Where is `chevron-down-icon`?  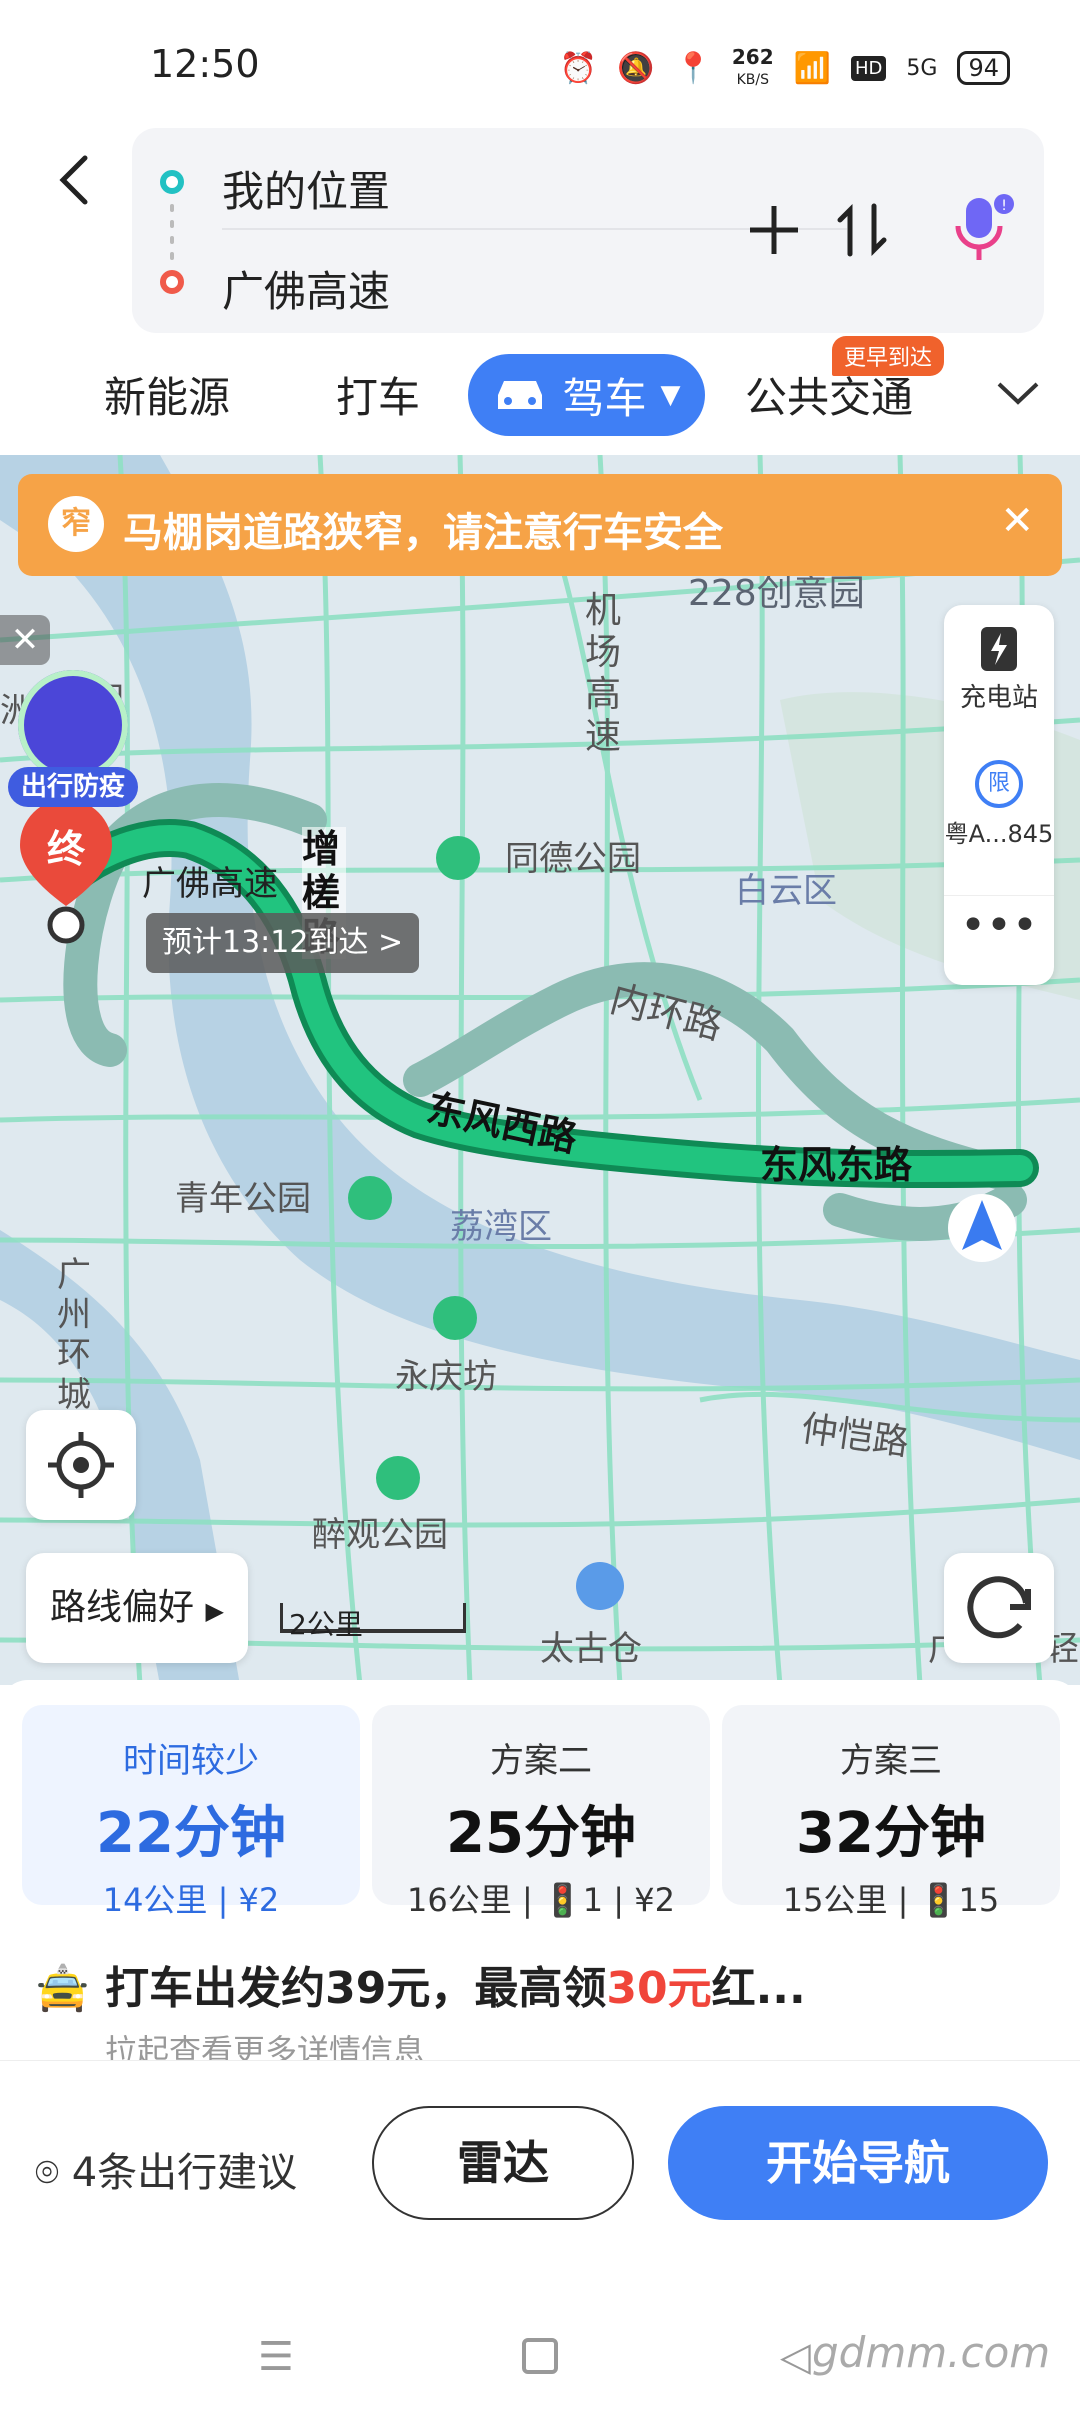
chevron-down-icon is located at coordinates (1018, 393).